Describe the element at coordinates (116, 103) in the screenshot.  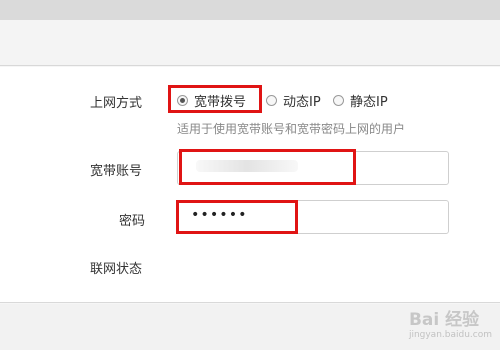
I see `connection-type-label: 上网方式` at that location.